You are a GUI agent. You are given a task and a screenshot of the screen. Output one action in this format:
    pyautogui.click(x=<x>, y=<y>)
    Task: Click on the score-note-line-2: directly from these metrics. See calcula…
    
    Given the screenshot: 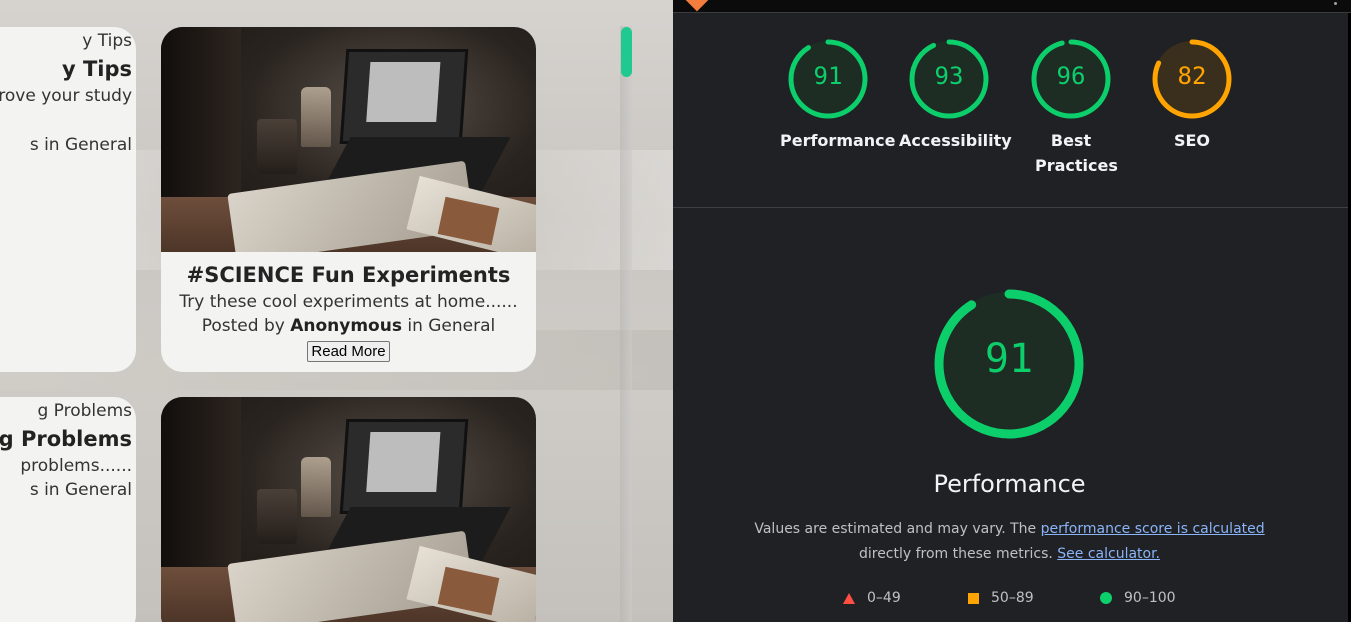 What is the action you would take?
    pyautogui.click(x=1009, y=554)
    